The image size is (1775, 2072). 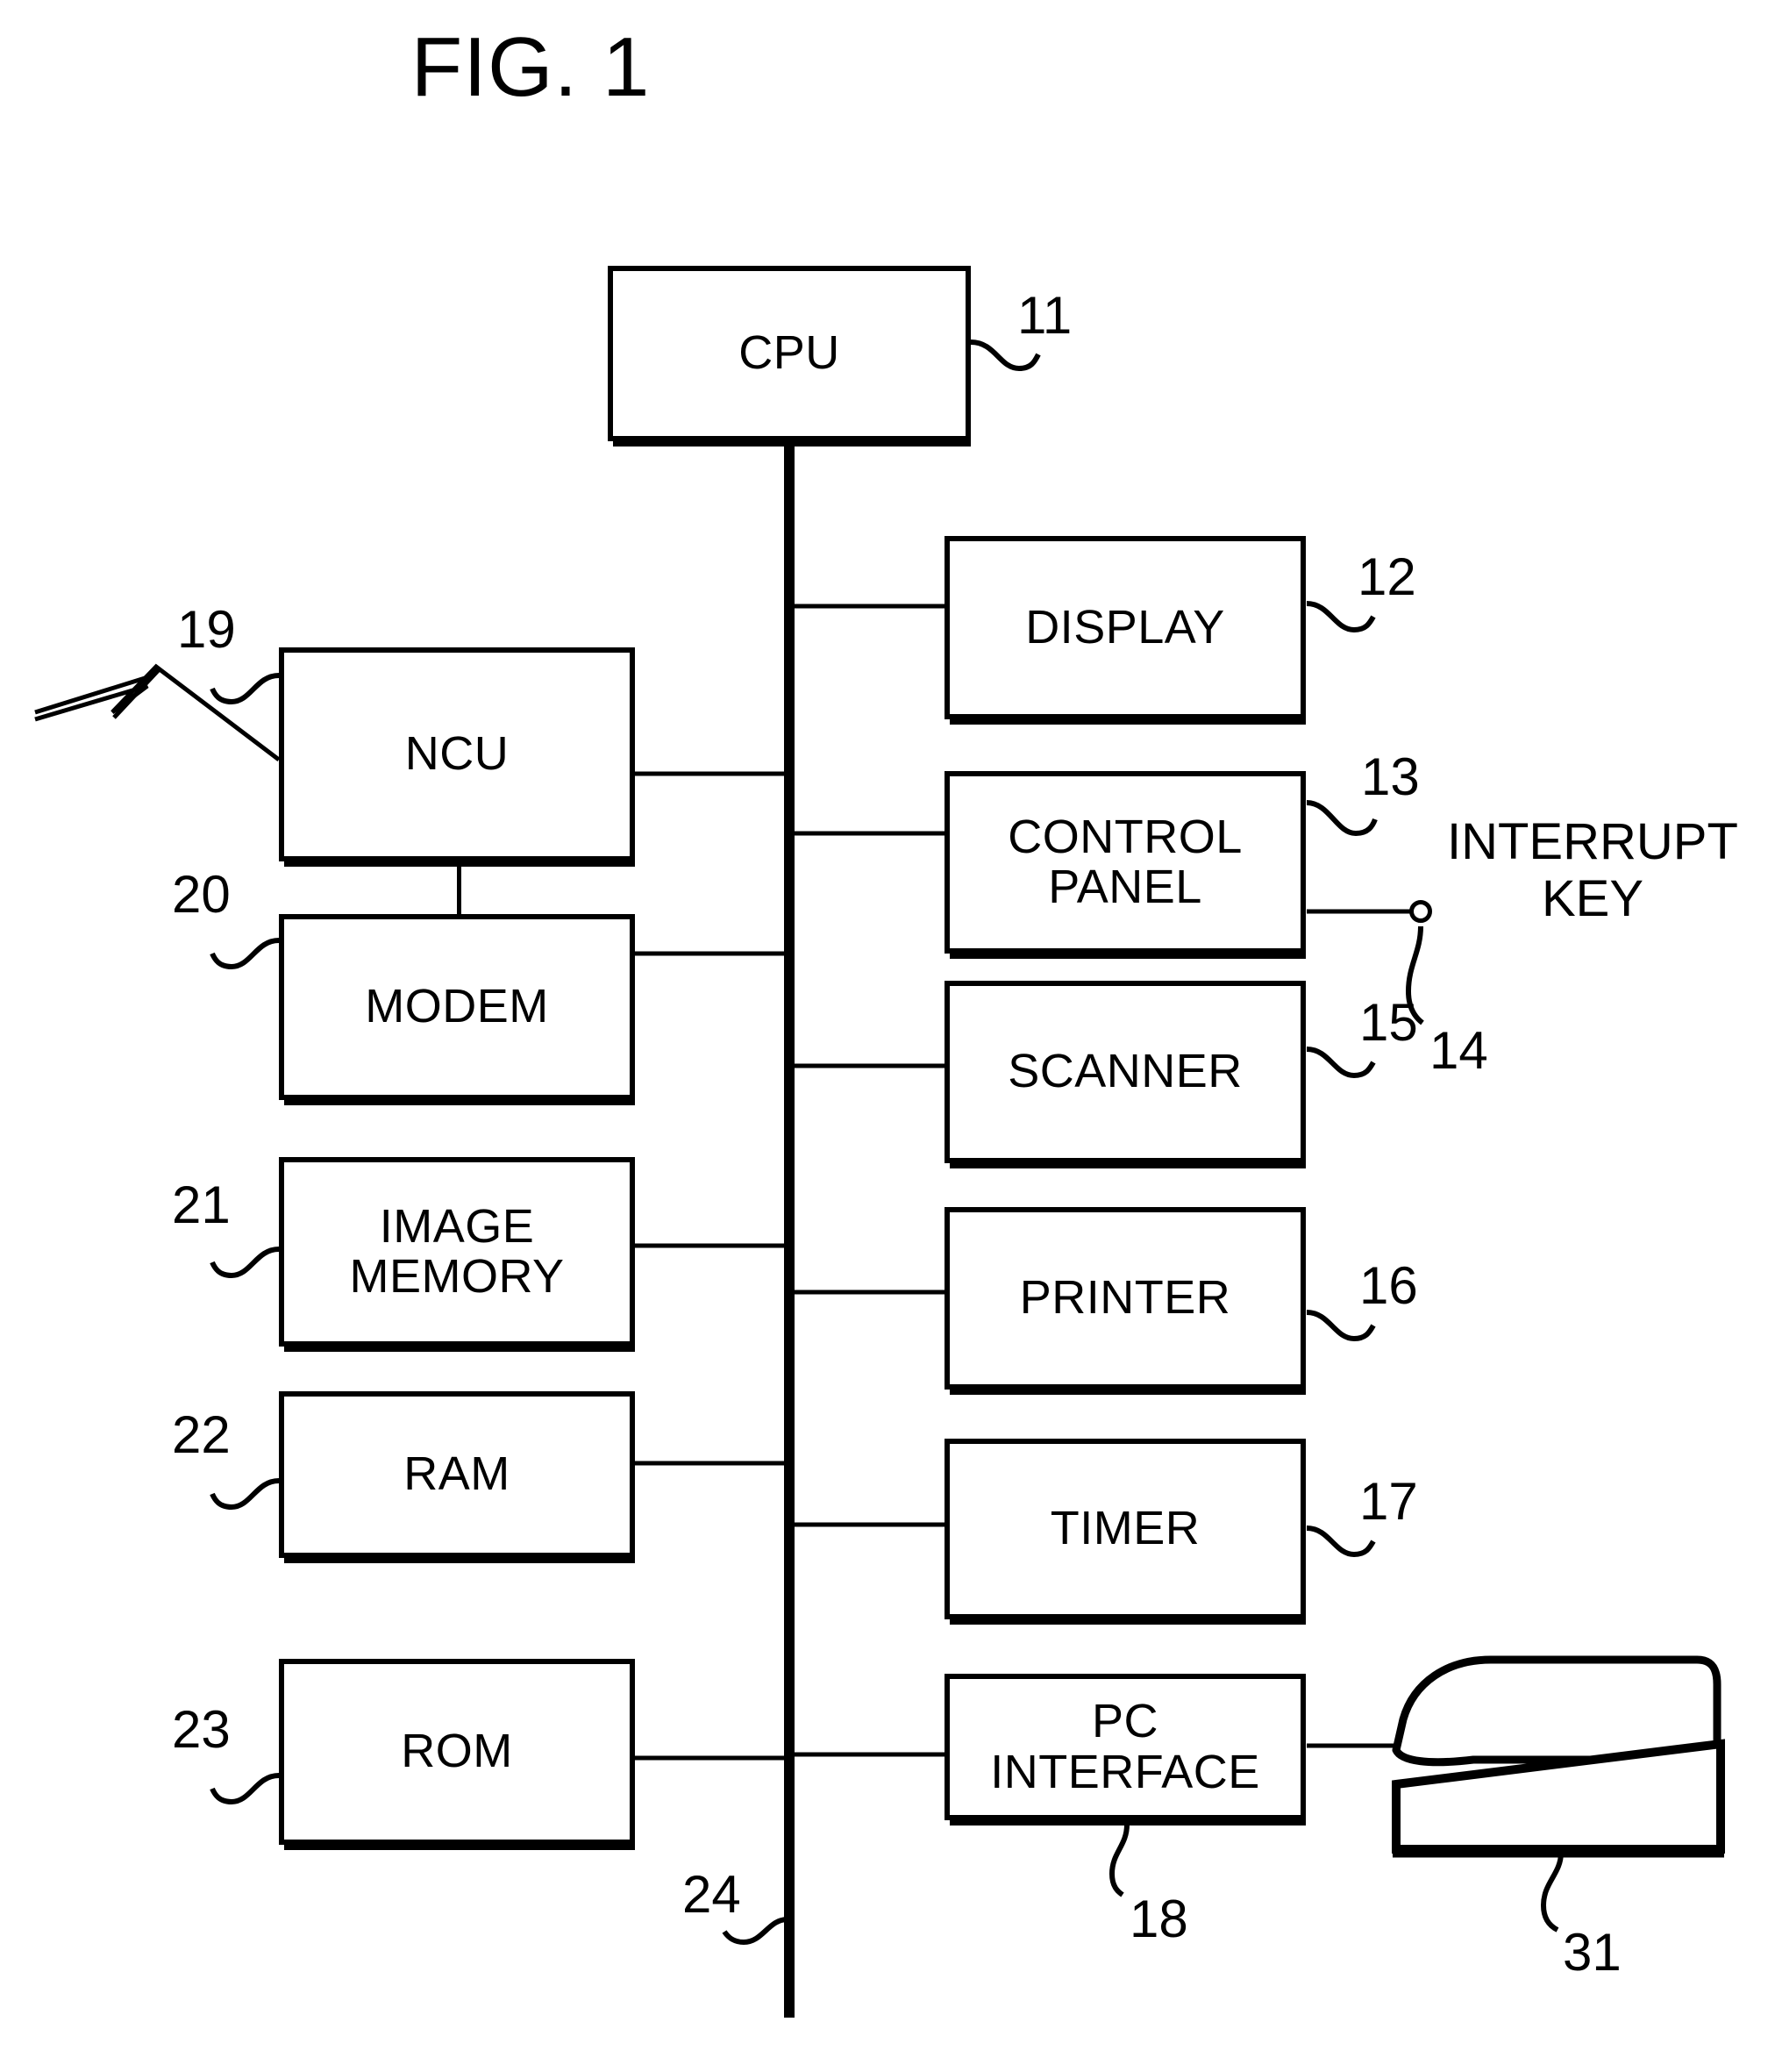 What do you see at coordinates (1341, 1542) in the screenshot?
I see `leader-timer` at bounding box center [1341, 1542].